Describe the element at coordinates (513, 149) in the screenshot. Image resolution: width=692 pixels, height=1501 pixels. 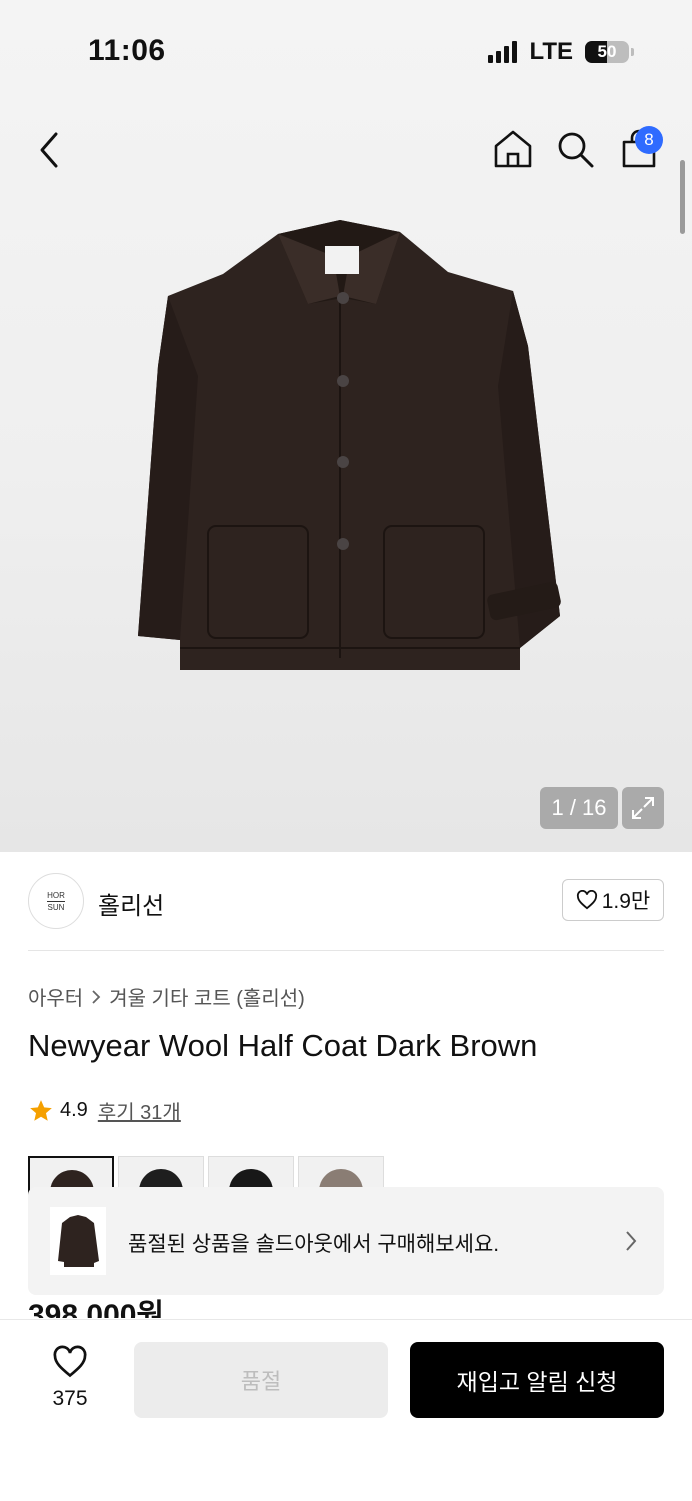
I see `home-icon` at that location.